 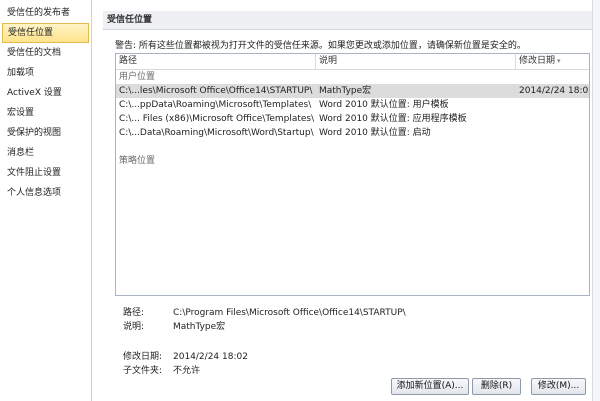 What do you see at coordinates (559, 61) in the screenshot?
I see `sort-arrow-icon: ▾` at bounding box center [559, 61].